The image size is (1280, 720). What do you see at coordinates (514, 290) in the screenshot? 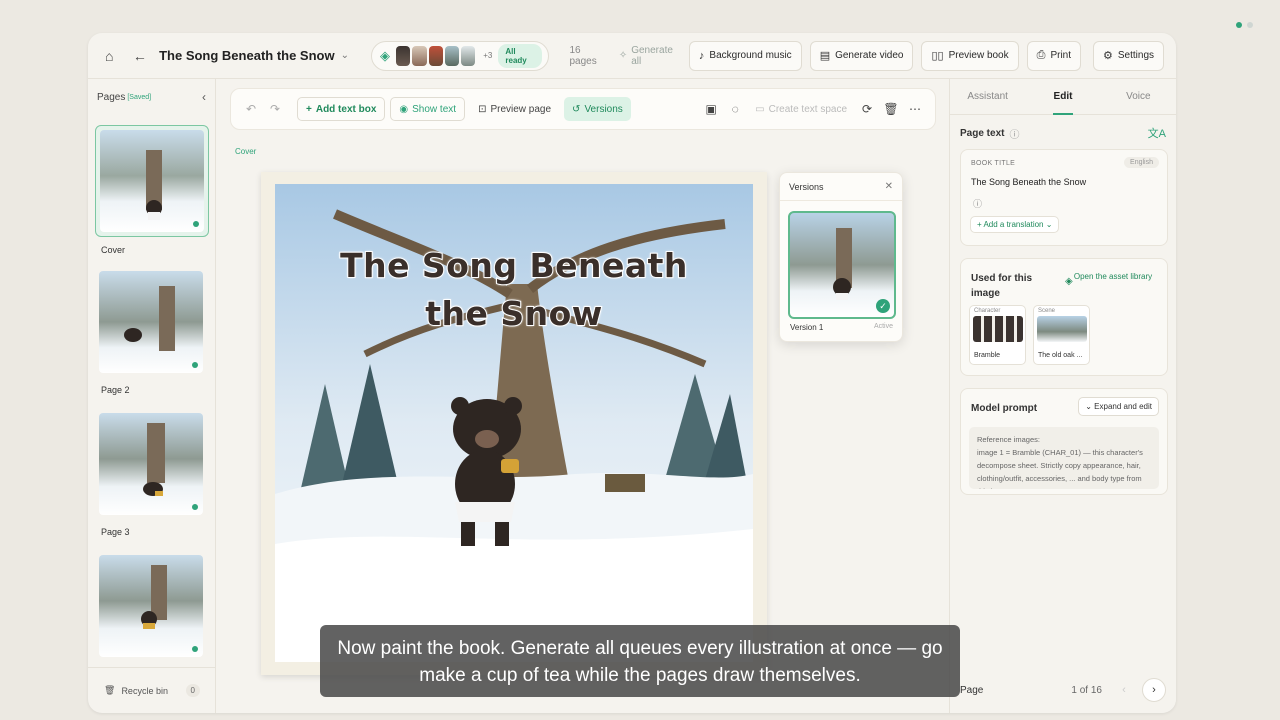
I see `cover-title-text: The Song Beneath the Snow` at bounding box center [514, 290].